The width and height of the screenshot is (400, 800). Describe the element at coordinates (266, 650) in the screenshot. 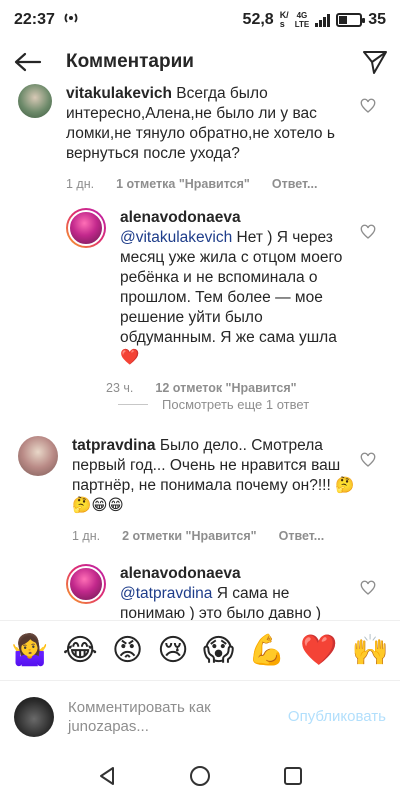

I see `emoji-flexed-biceps: 💪` at that location.